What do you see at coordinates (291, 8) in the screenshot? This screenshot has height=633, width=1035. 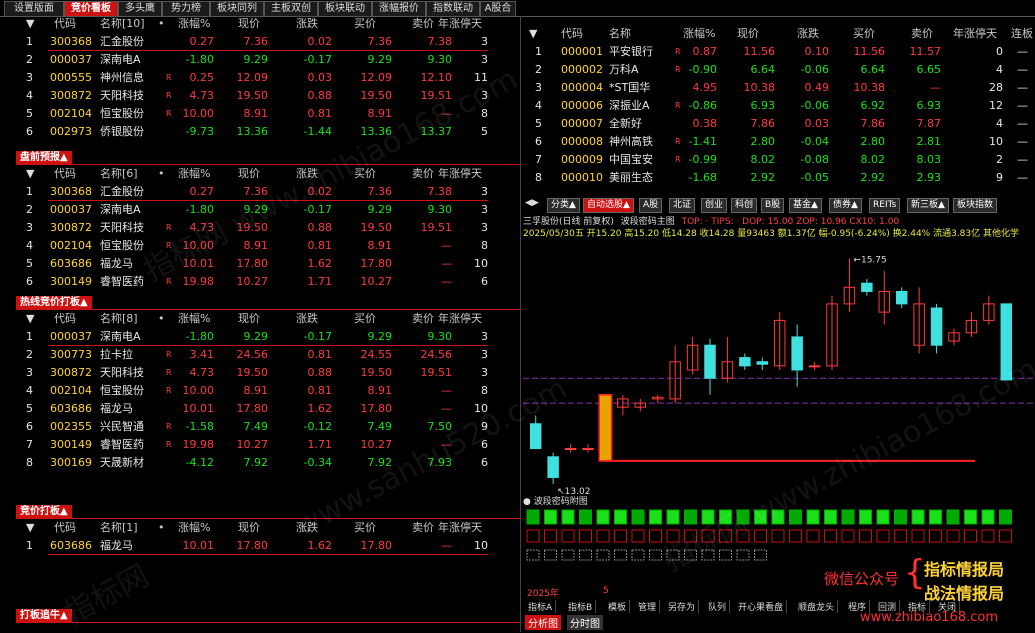 I see `tab-6: 主板双创` at bounding box center [291, 8].